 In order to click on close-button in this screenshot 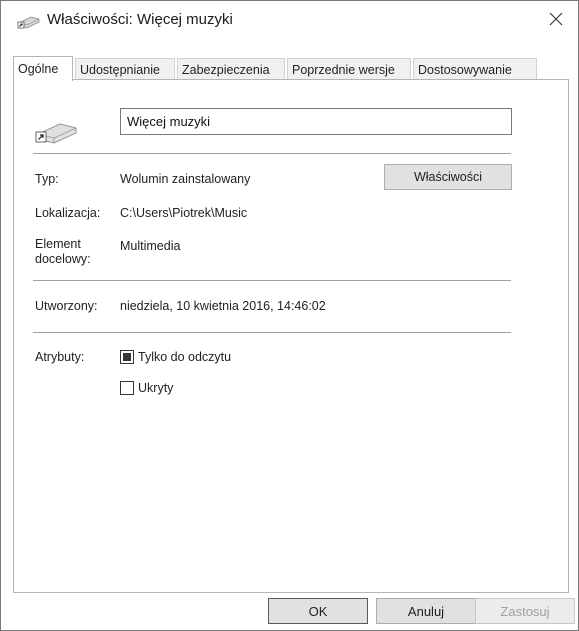, I will do `click(556, 20)`.